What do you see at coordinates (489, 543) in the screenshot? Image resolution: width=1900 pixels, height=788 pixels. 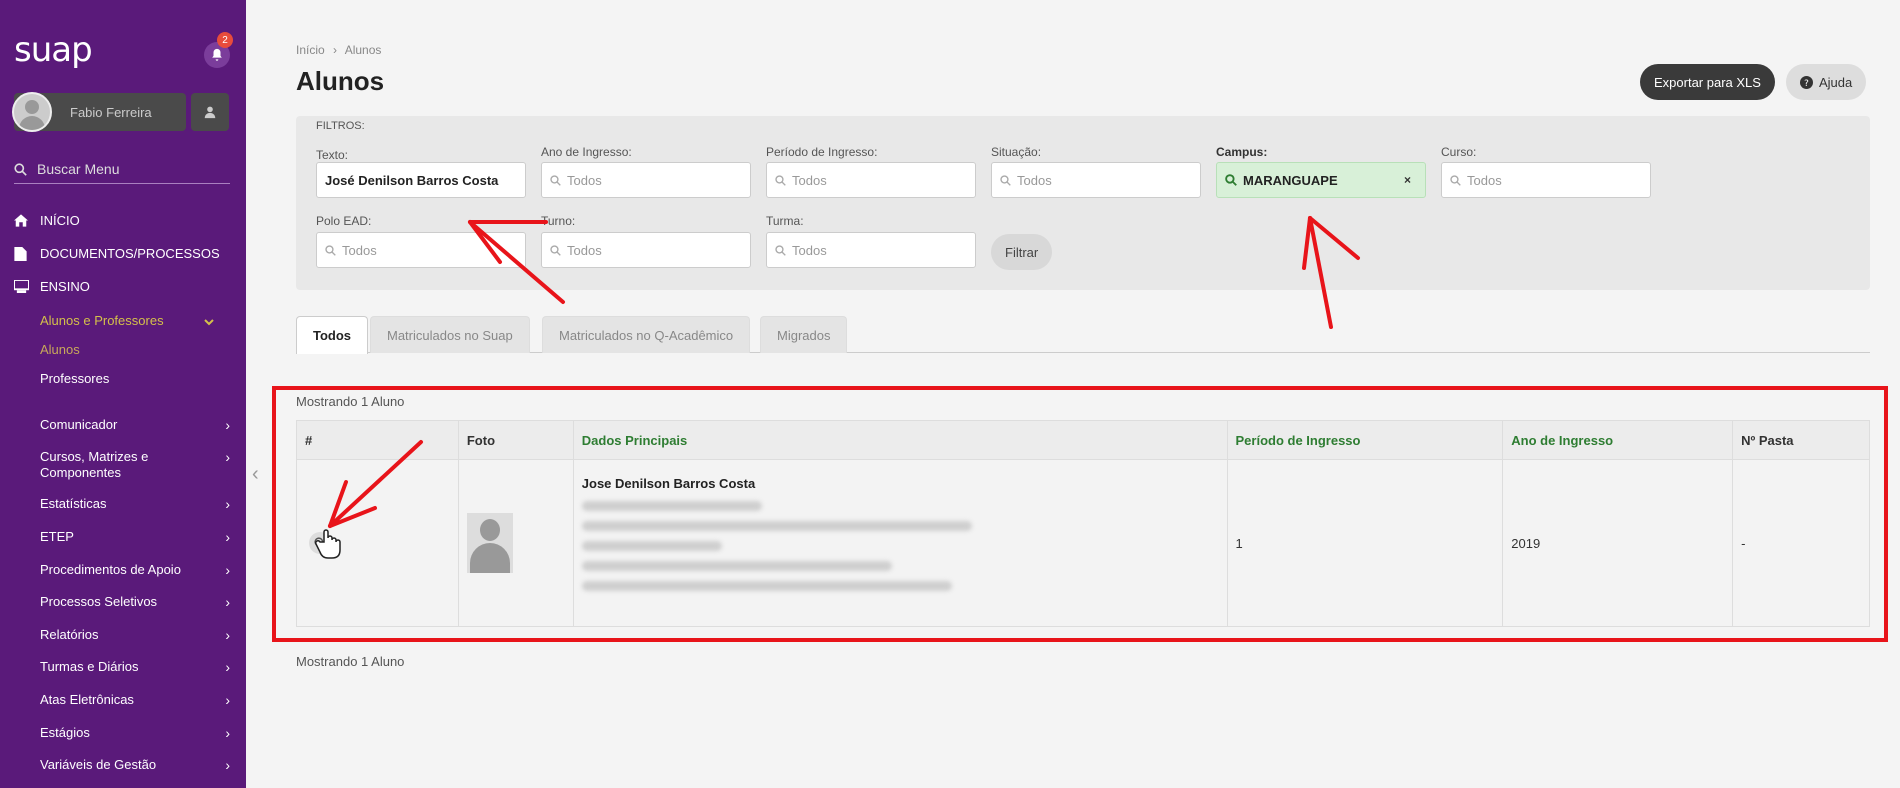 I see `student-photo` at bounding box center [489, 543].